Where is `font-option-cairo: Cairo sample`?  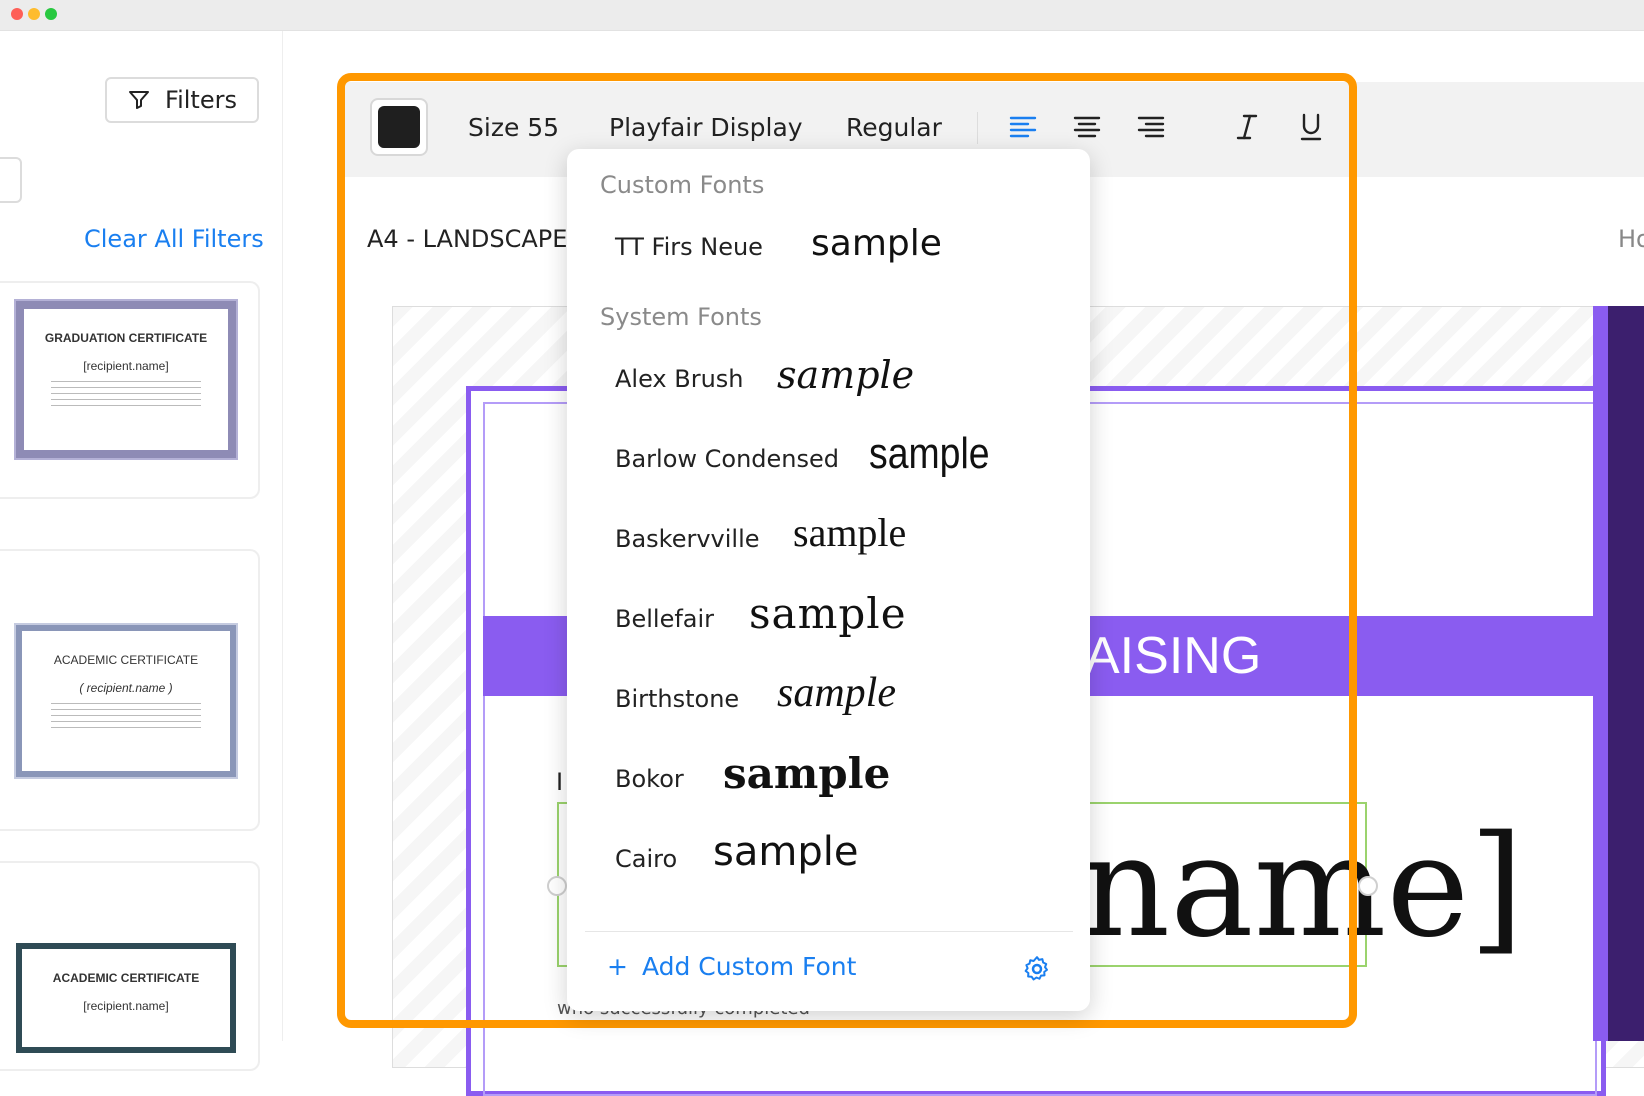
font-option-cairo: Cairo sample is located at coordinates (827, 859).